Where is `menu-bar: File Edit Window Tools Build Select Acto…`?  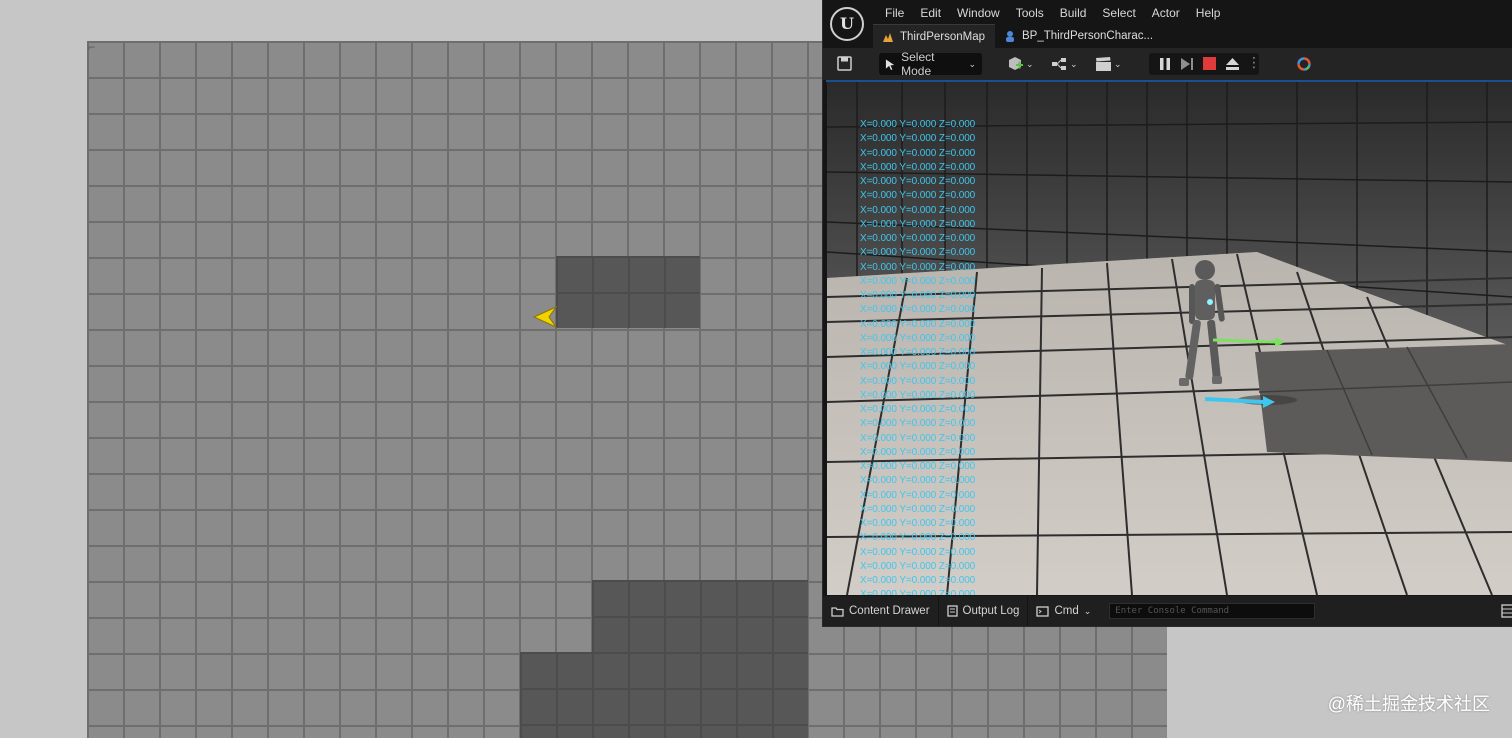
menu-bar: File Edit Window Tools Build Select Acto… is located at coordinates (1052, 13).